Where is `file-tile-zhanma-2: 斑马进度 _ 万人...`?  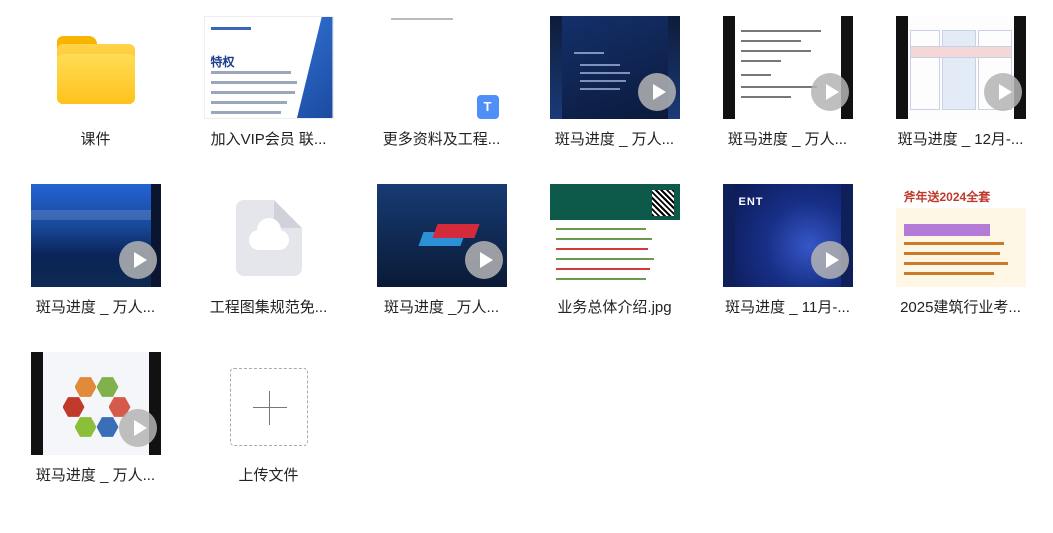 file-tile-zhanma-2: 斑马进度 _ 万人... is located at coordinates (787, 84).